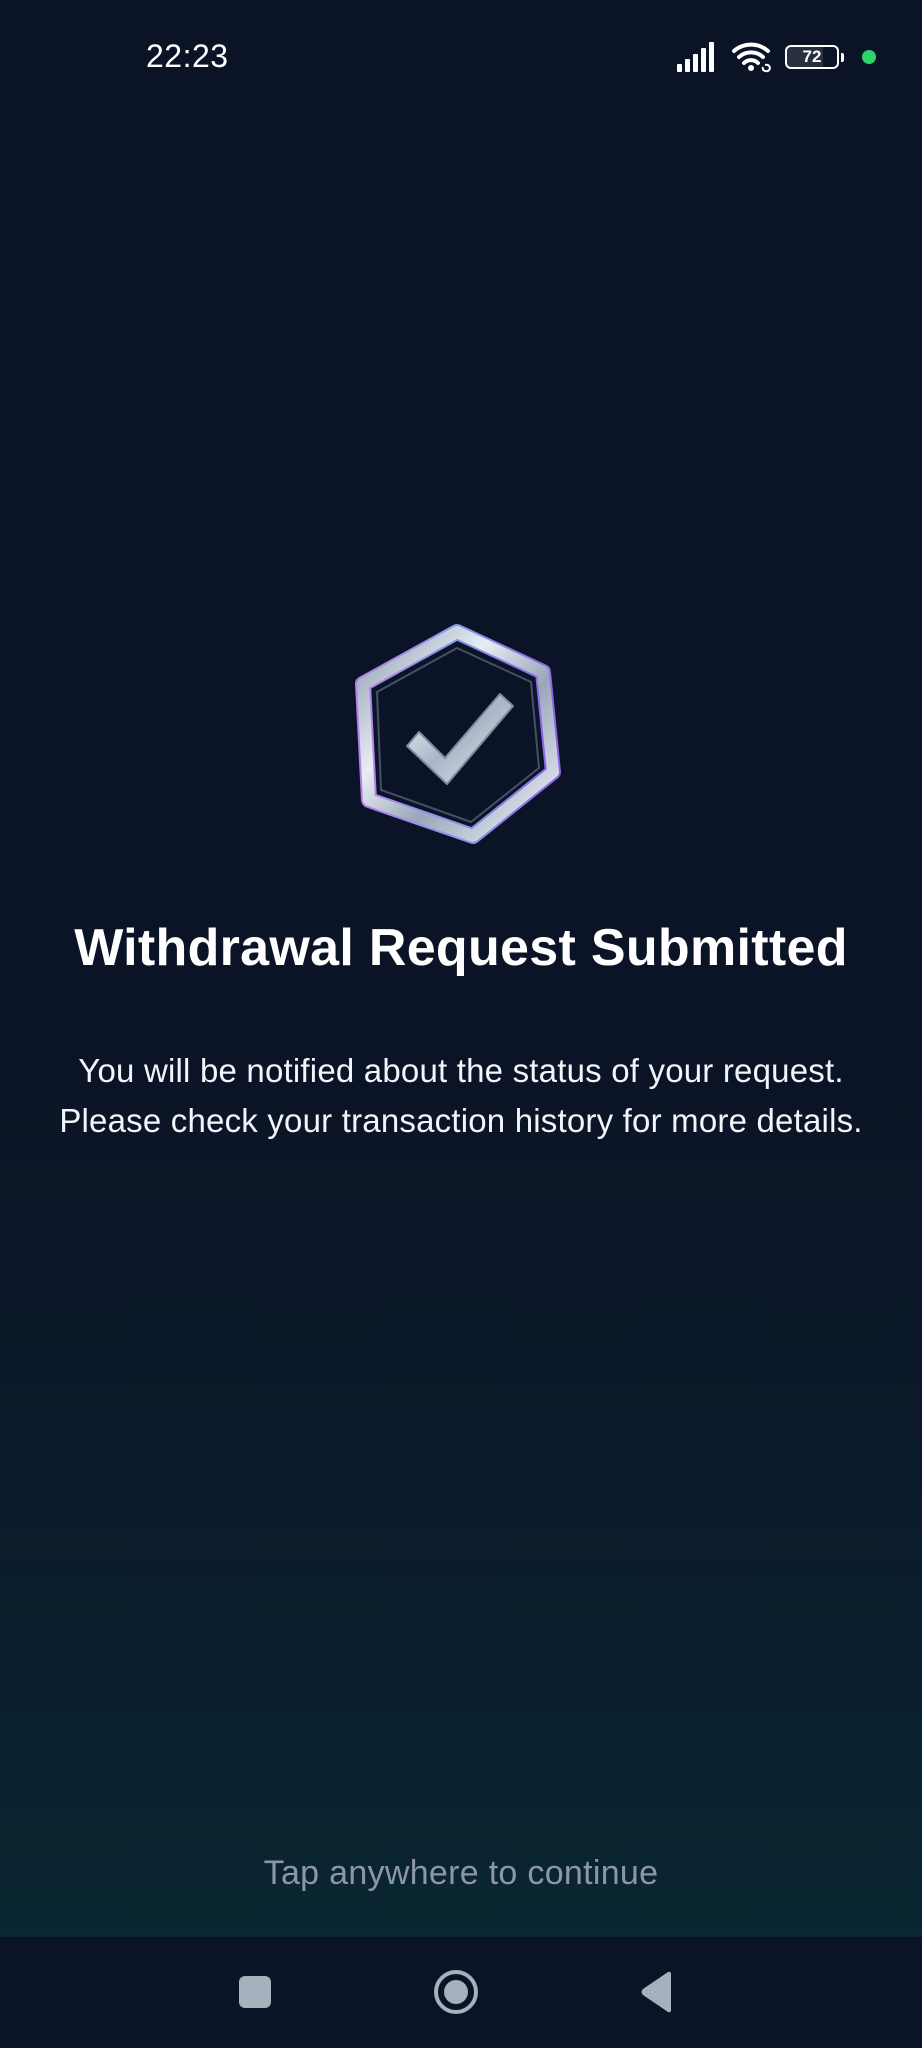 This screenshot has width=922, height=2048. Describe the element at coordinates (842, 57) in the screenshot. I see `battery-tip` at that location.